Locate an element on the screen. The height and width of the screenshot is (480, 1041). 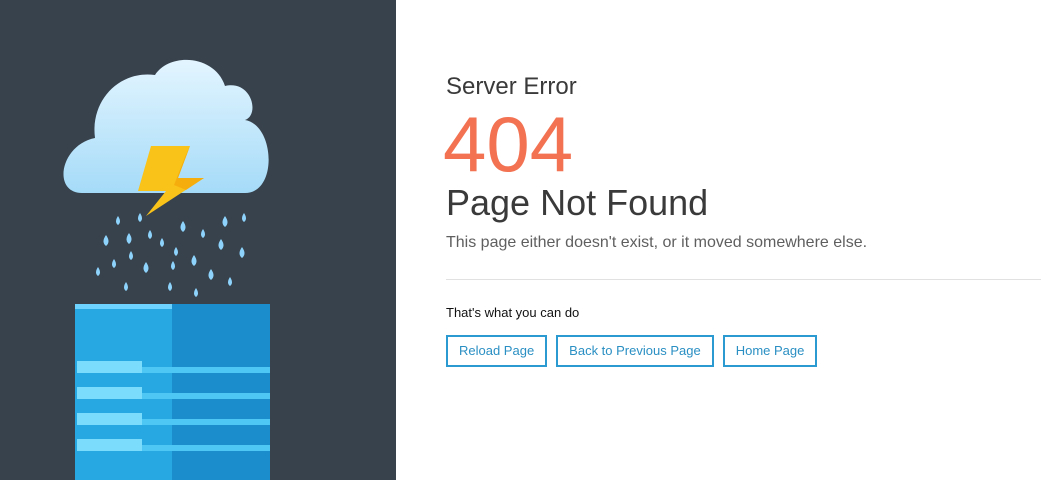
error-code: 404 is located at coordinates (508, 144).